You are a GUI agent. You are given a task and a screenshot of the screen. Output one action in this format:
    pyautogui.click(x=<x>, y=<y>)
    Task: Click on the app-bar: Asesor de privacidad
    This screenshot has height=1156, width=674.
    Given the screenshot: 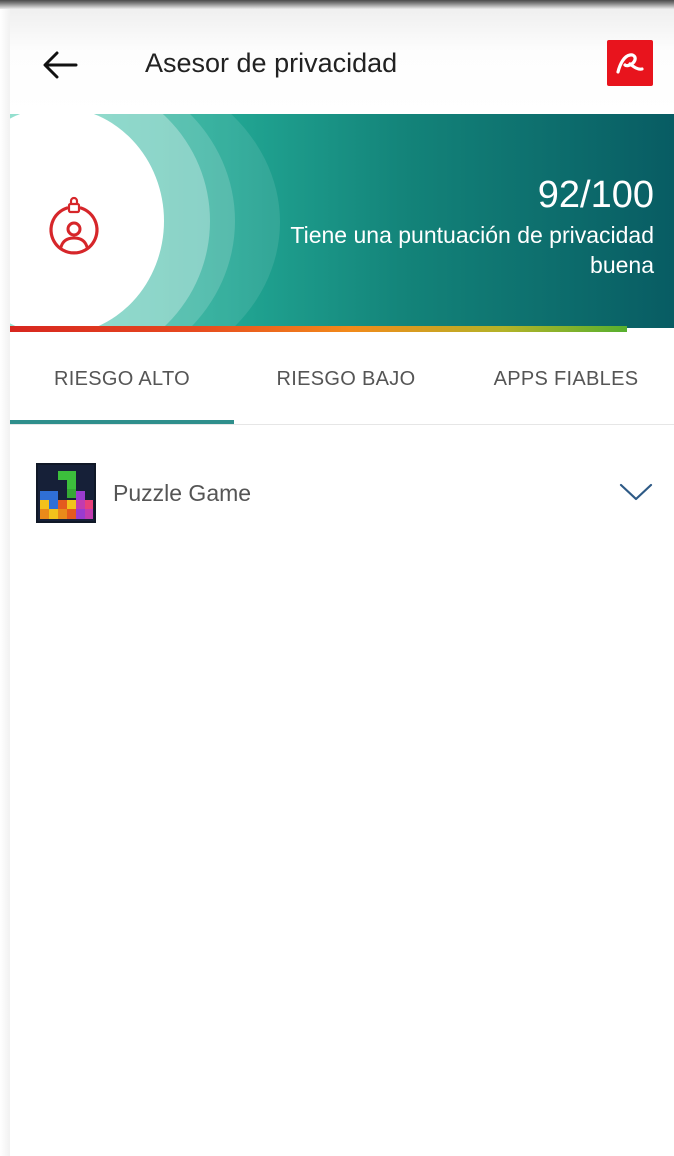 What is the action you would take?
    pyautogui.click(x=342, y=61)
    